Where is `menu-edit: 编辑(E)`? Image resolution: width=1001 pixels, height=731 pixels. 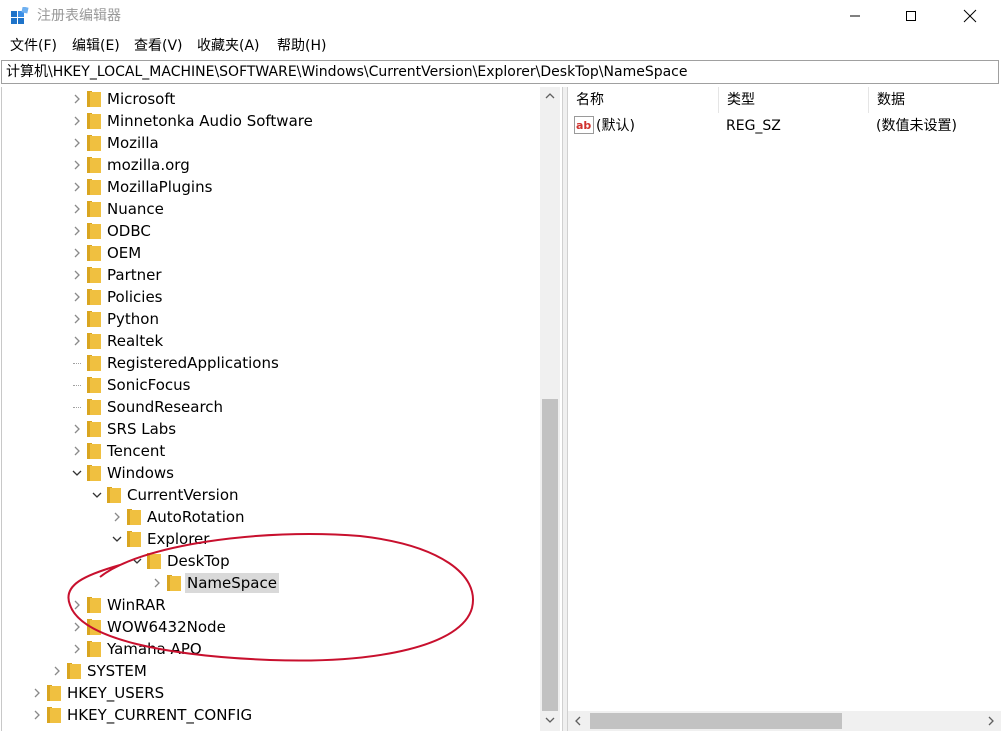 menu-edit: 编辑(E) is located at coordinates (96, 46).